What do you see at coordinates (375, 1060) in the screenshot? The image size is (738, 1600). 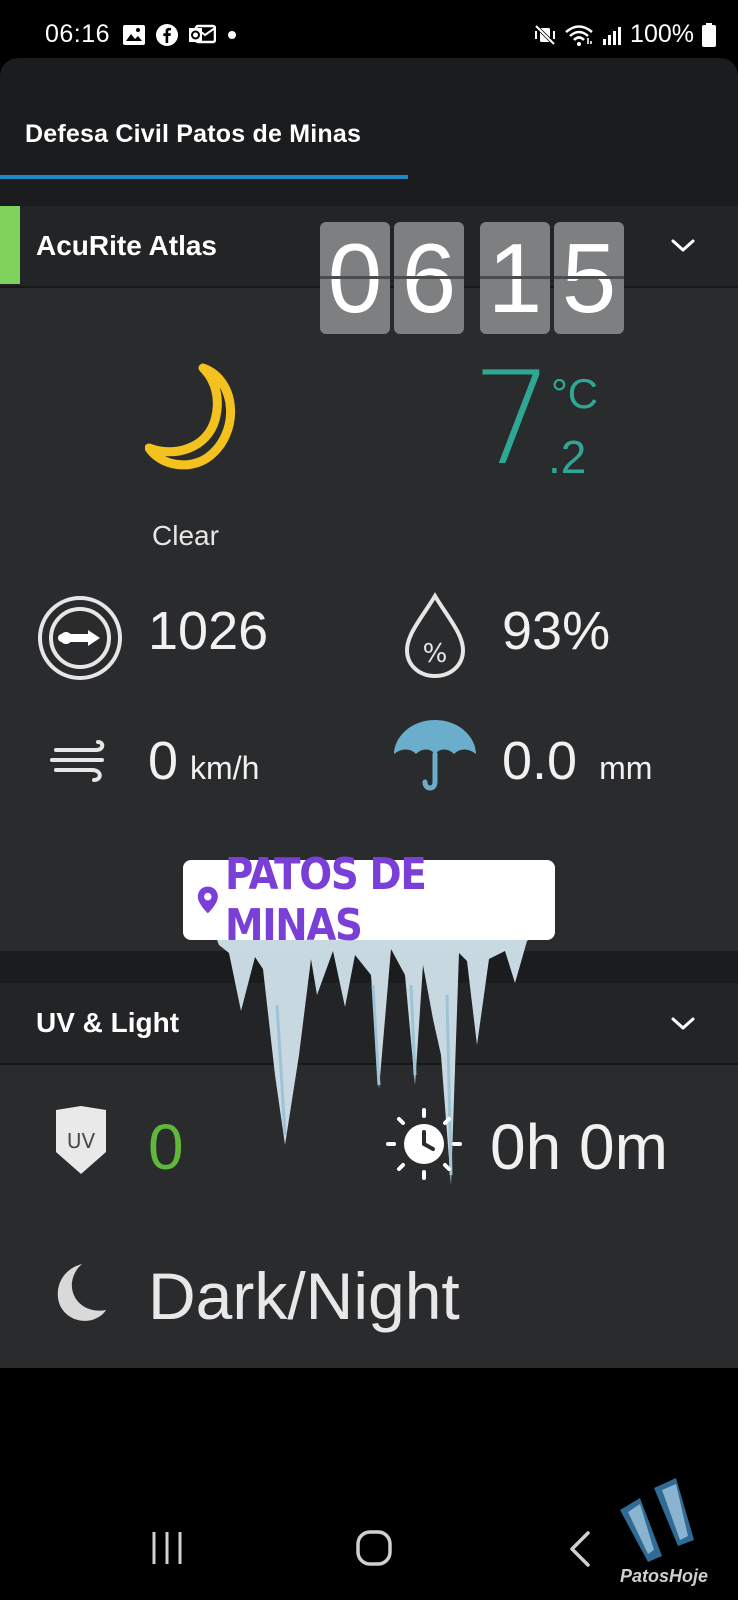 I see `icicles-sticker` at bounding box center [375, 1060].